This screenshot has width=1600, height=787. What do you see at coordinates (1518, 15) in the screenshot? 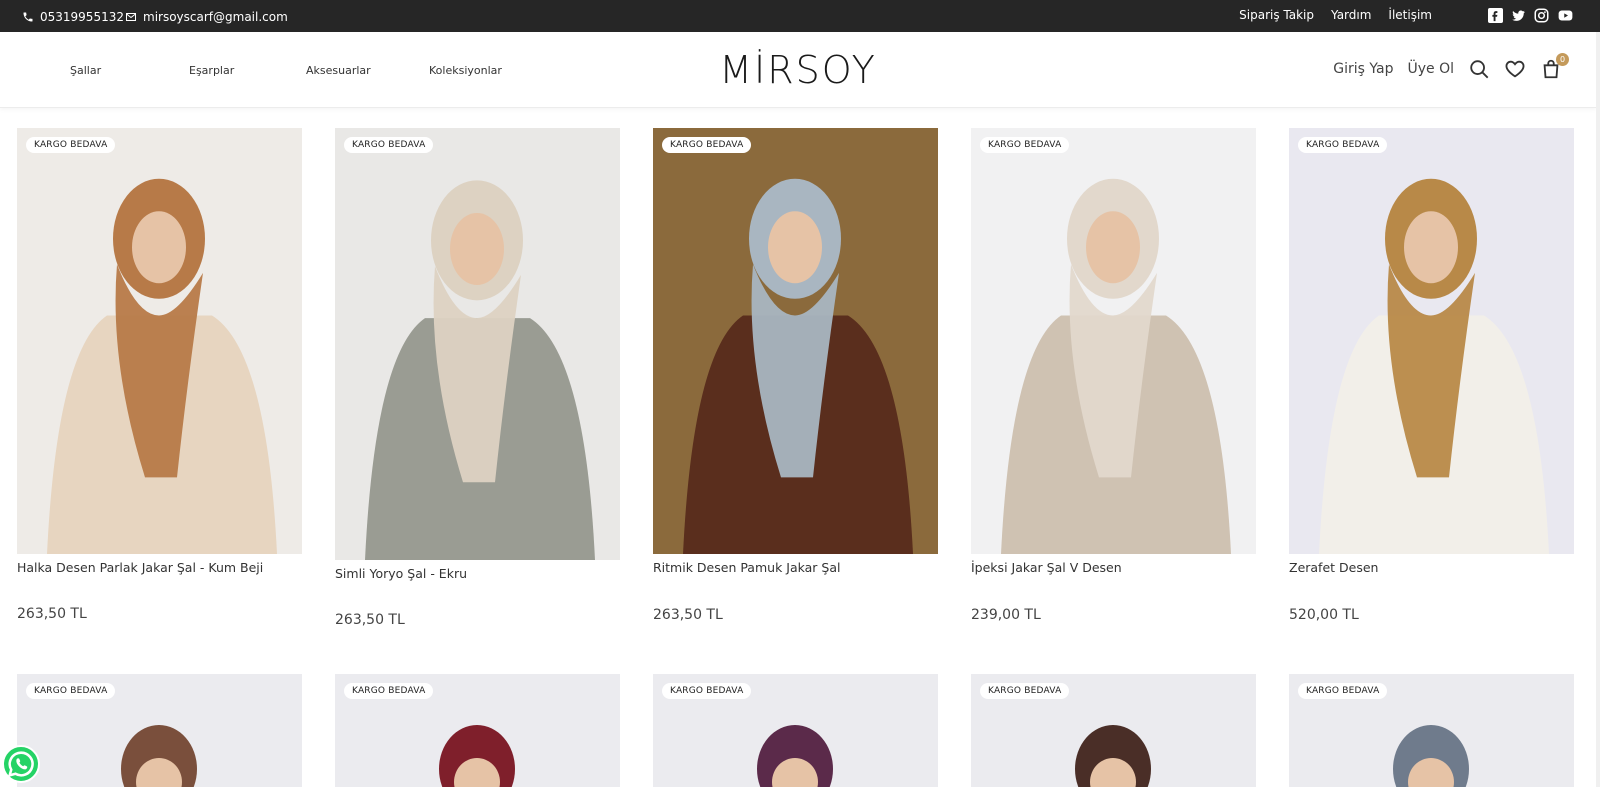
I see `twitter-icon` at bounding box center [1518, 15].